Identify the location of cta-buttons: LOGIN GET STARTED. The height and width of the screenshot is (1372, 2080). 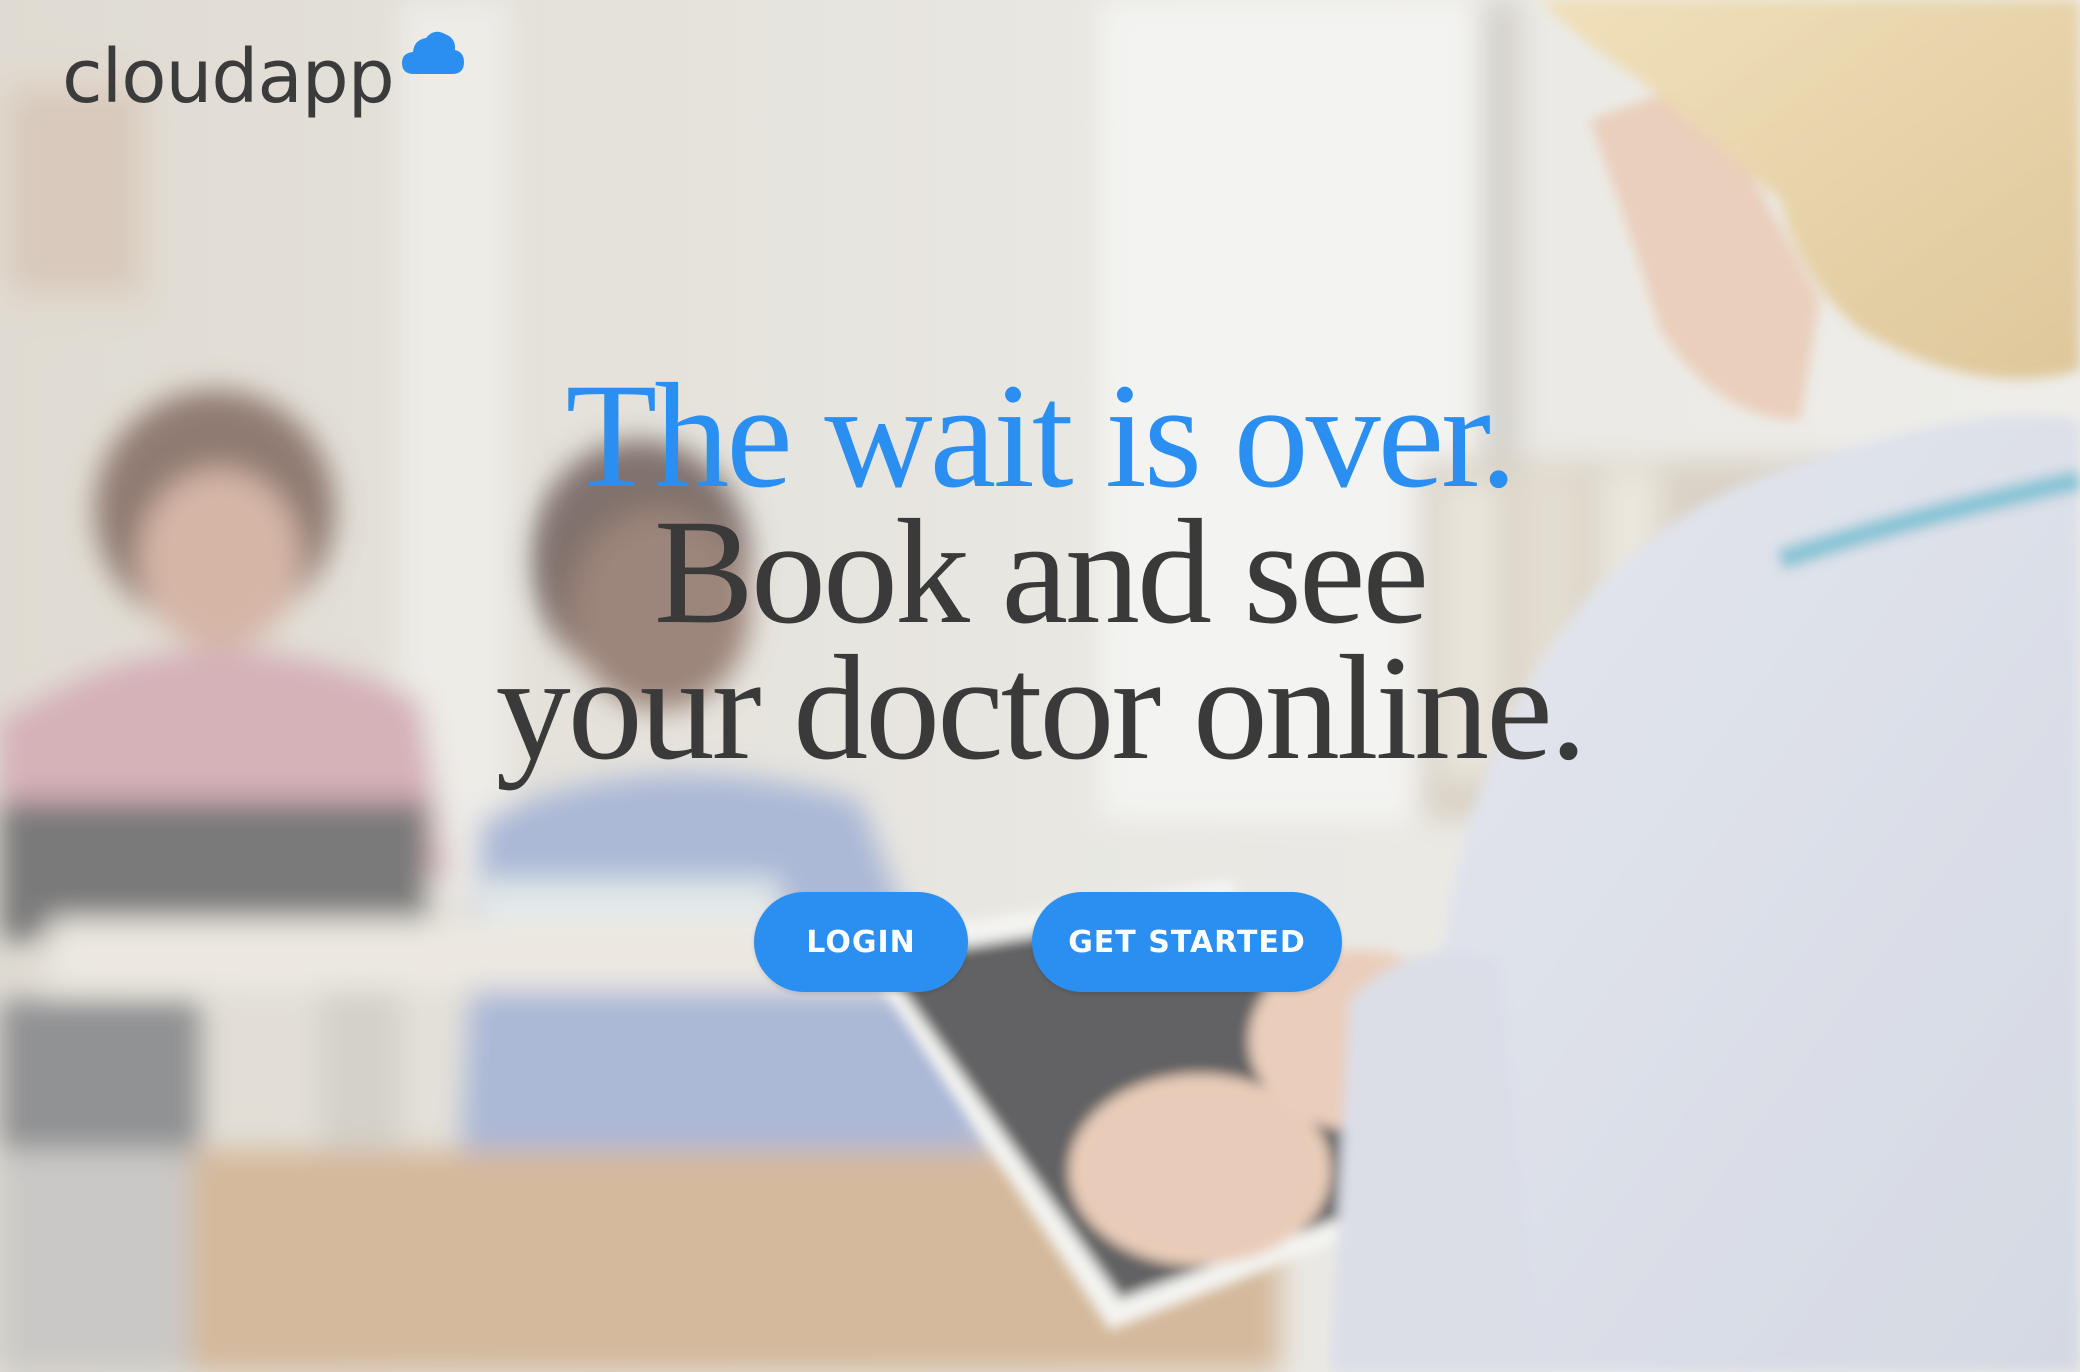
(1040, 942).